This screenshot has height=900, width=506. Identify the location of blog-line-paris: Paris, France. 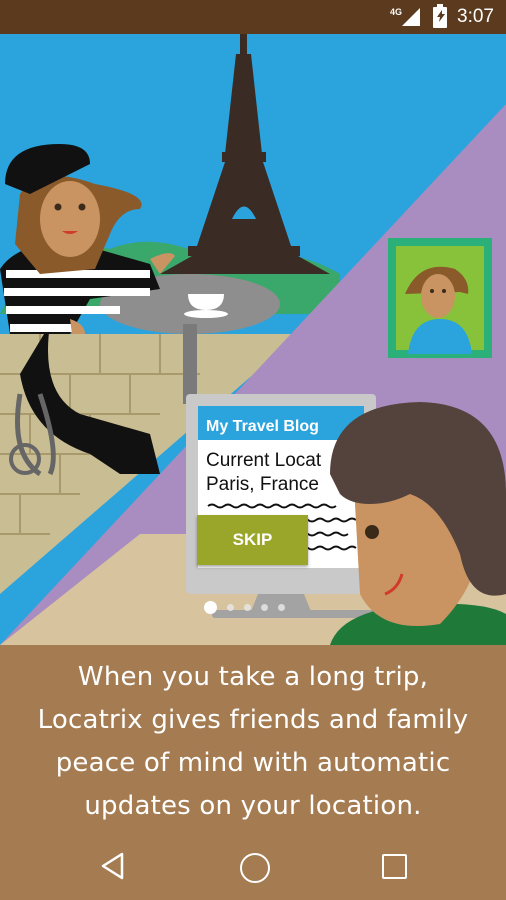
(262, 484).